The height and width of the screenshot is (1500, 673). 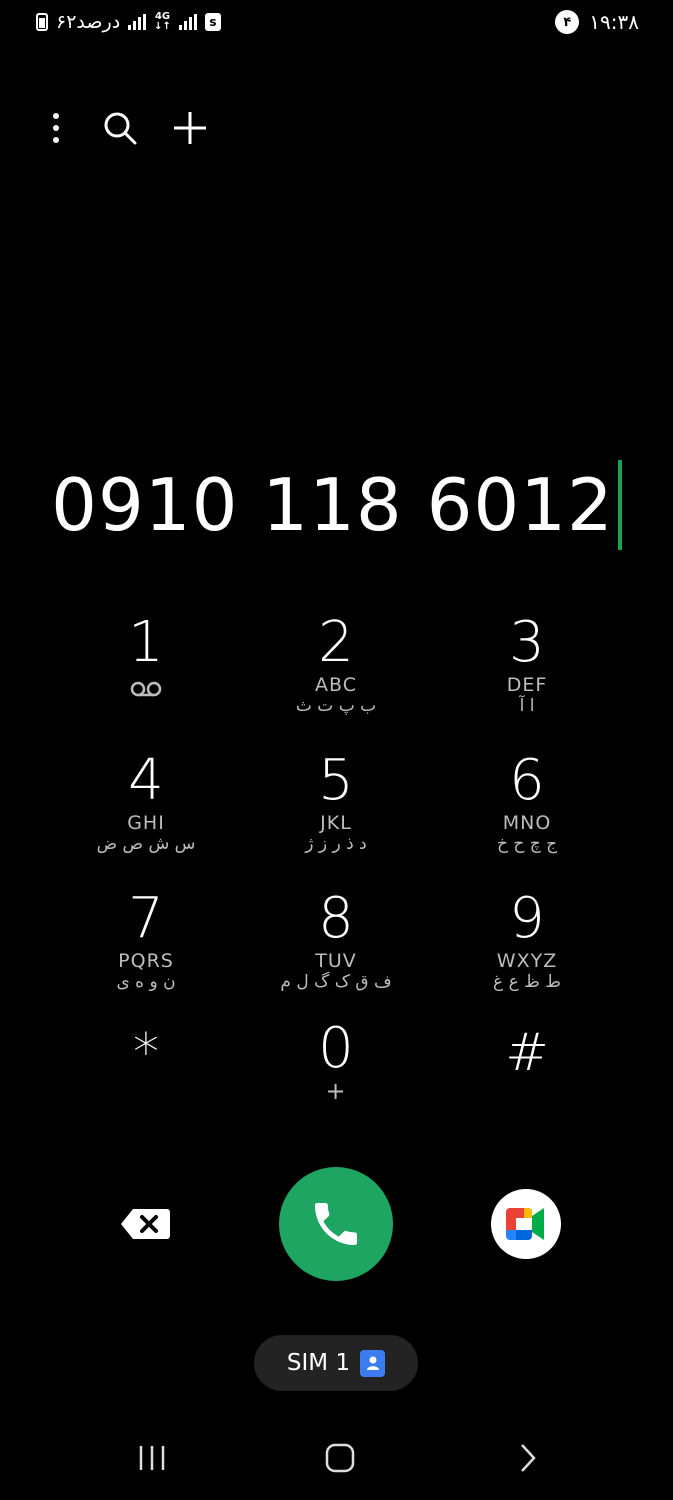 I want to click on google-meet-icon, so click(x=525, y=1224).